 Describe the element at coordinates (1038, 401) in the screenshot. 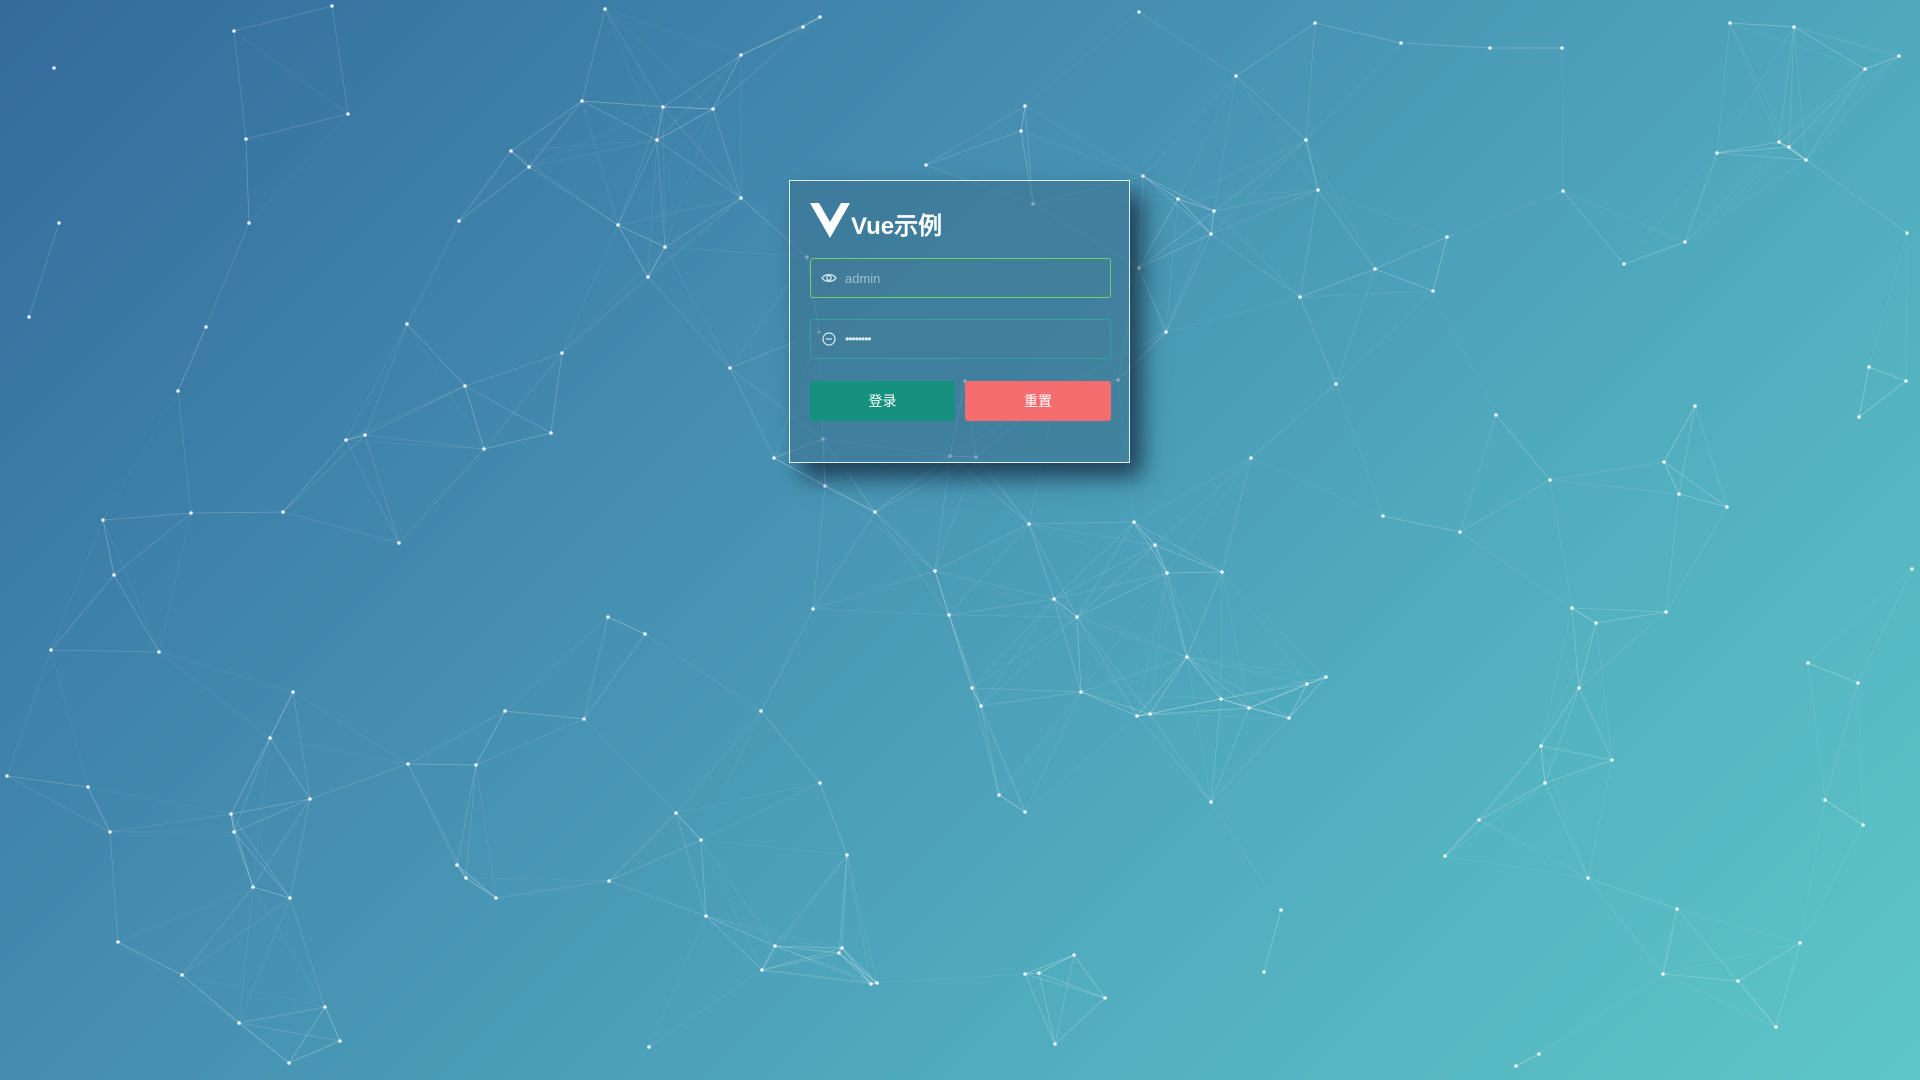

I see `reset-button: 重置` at that location.